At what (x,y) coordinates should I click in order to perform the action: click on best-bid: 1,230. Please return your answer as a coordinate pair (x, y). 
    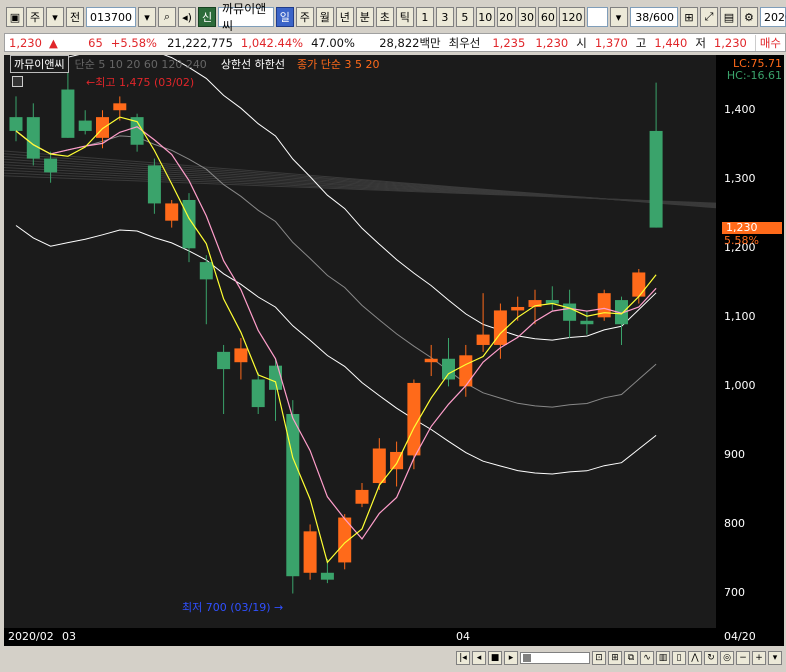
    Looking at the image, I should click on (552, 42).